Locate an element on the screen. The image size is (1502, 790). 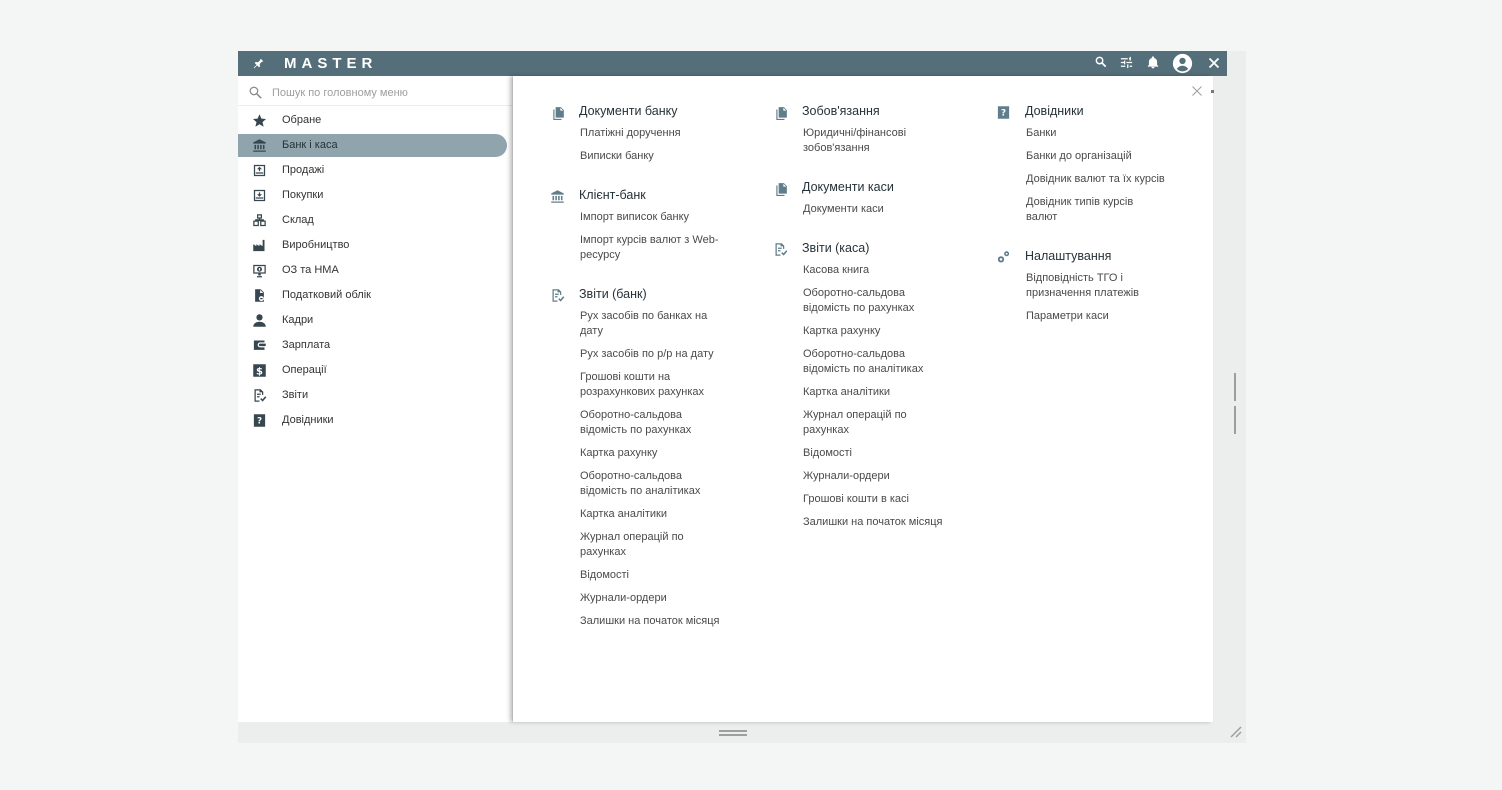
sidebar-item: Банк і каса is located at coordinates (372, 145).